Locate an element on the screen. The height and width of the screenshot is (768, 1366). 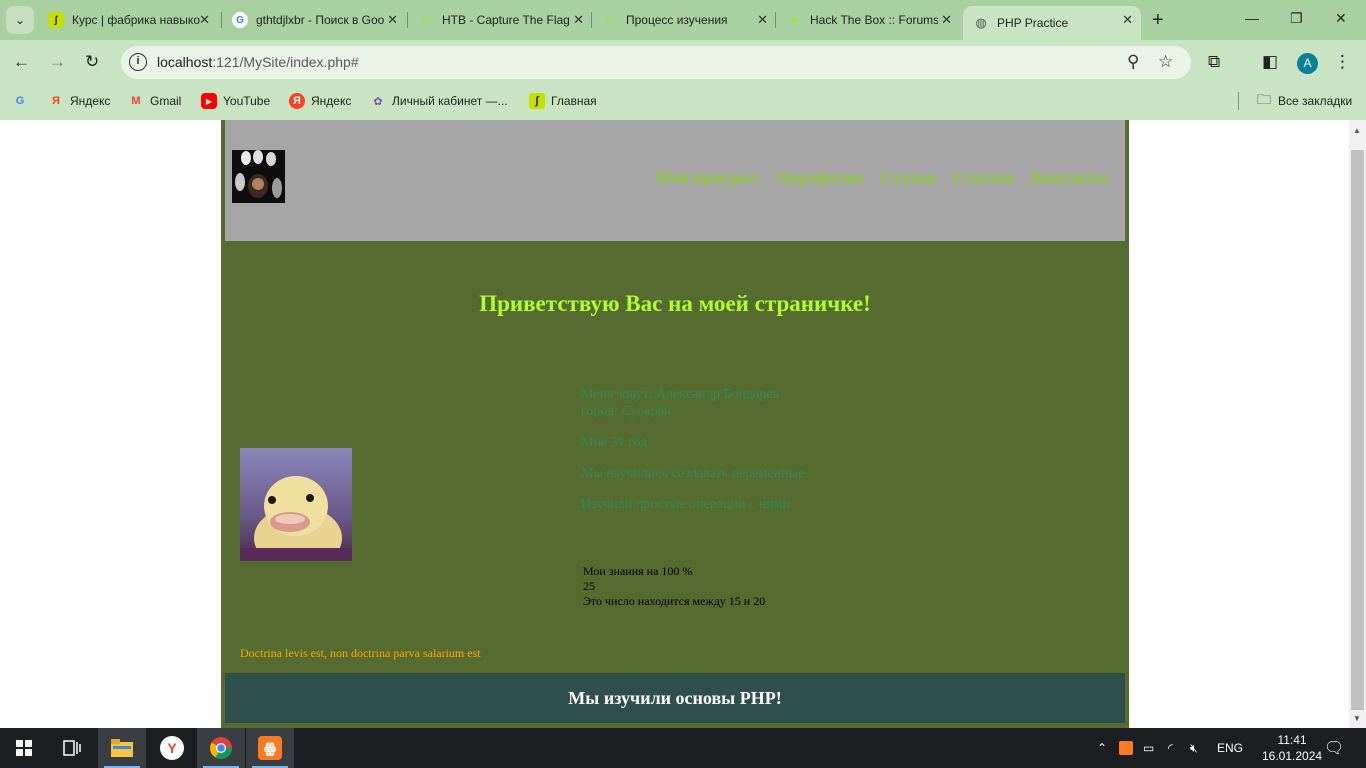
folder-icon is located at coordinates (122, 748).